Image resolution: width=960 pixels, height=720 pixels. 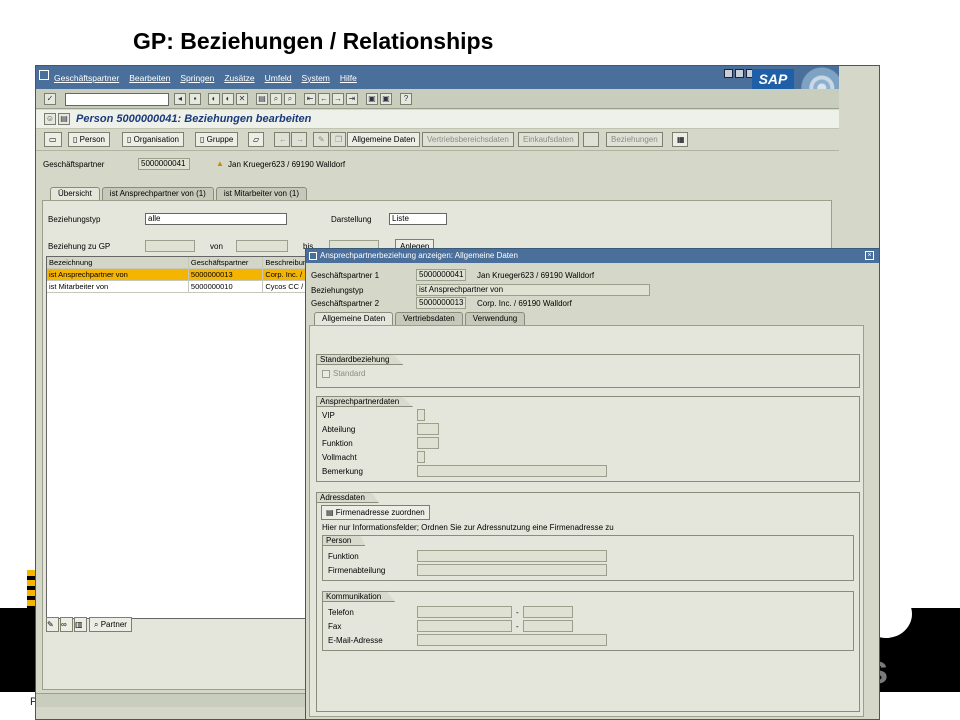 What do you see at coordinates (180, 99) in the screenshot?
I see `back-arrow-icon: ◂` at bounding box center [180, 99].